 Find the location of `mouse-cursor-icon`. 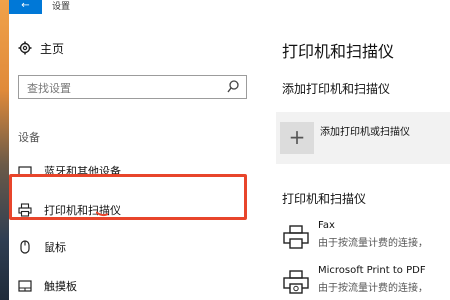

mouse-cursor-icon is located at coordinates (102, 214).